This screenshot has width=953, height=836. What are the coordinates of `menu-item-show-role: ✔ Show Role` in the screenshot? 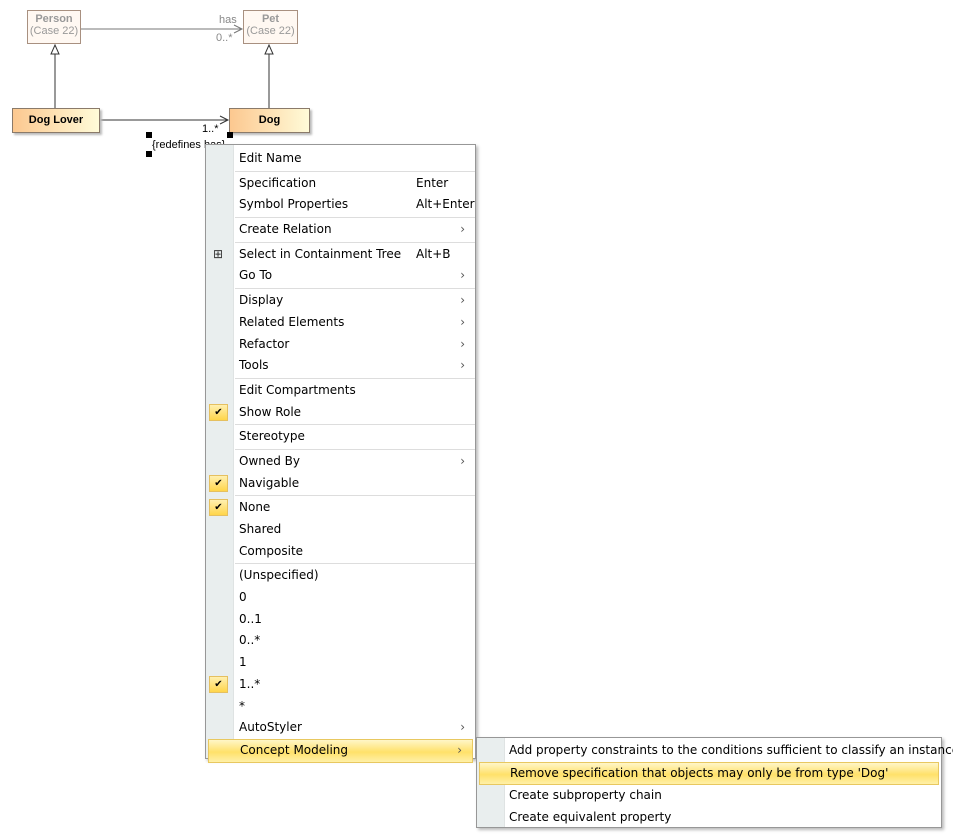 It's located at (340, 413).